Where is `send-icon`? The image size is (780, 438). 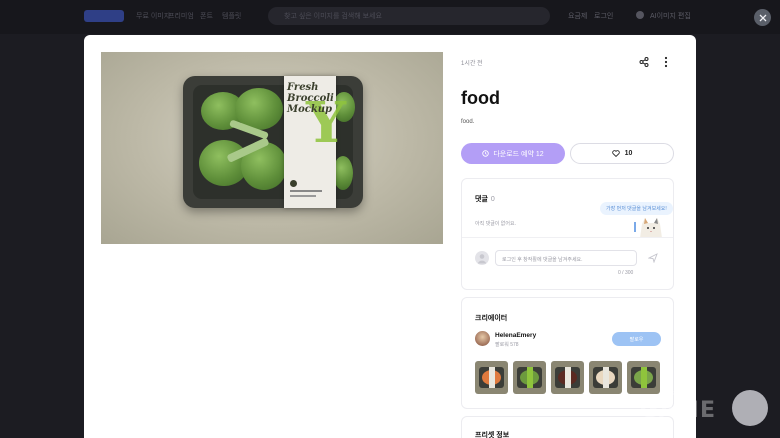
send-icon is located at coordinates (653, 258).